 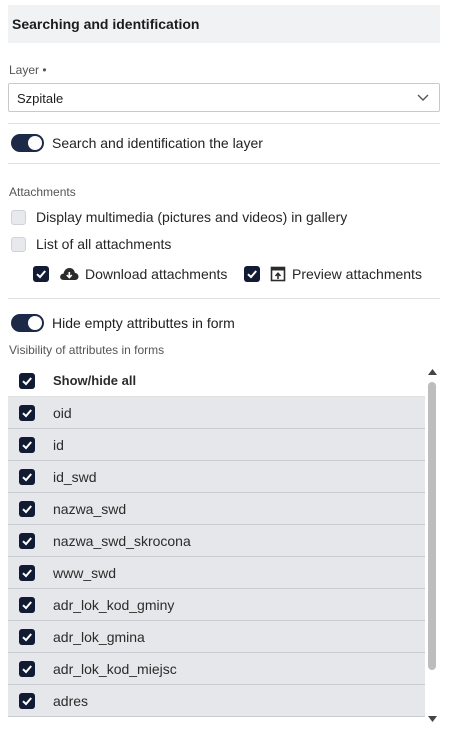 What do you see at coordinates (28, 70) in the screenshot?
I see `layer-label: Layer •` at bounding box center [28, 70].